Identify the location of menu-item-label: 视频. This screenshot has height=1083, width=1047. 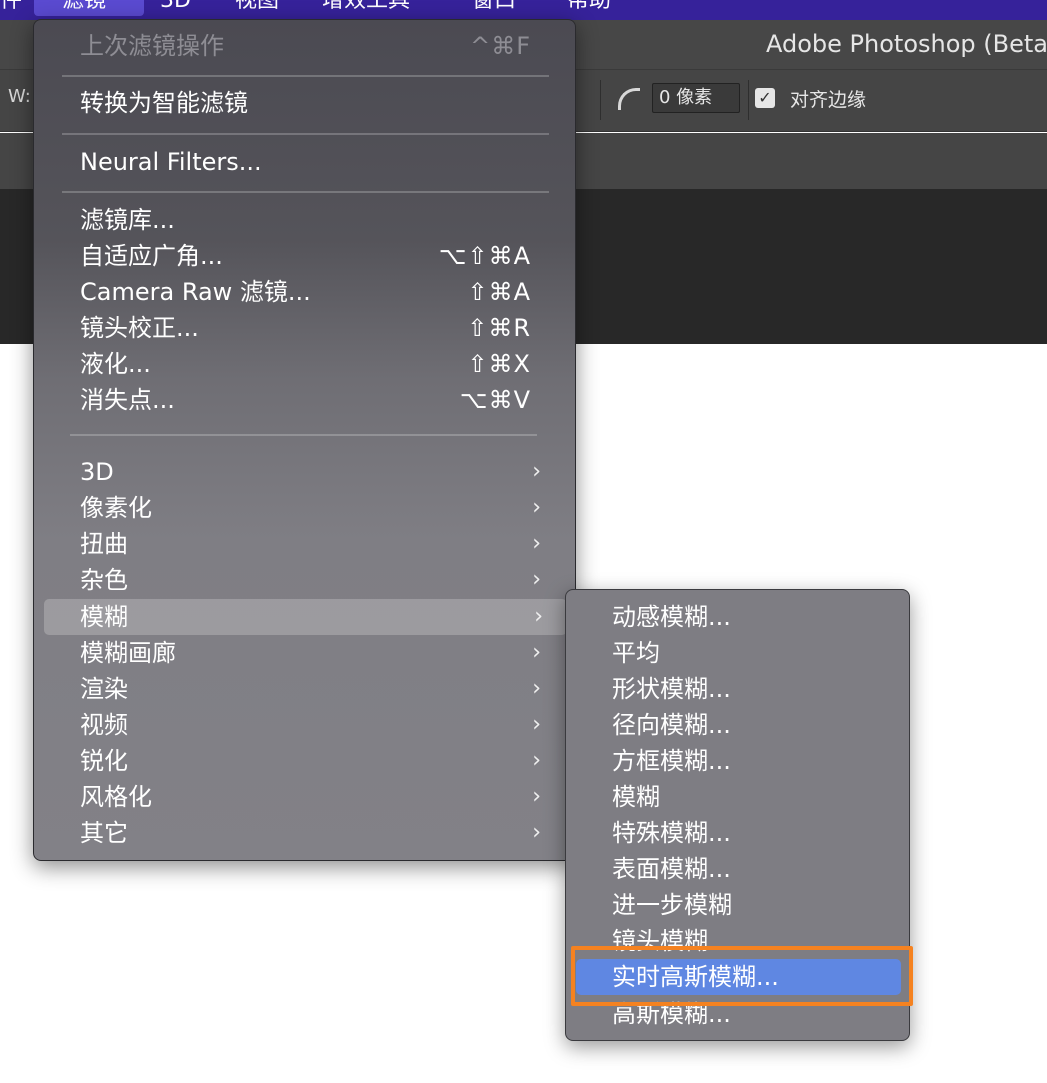
(104, 725).